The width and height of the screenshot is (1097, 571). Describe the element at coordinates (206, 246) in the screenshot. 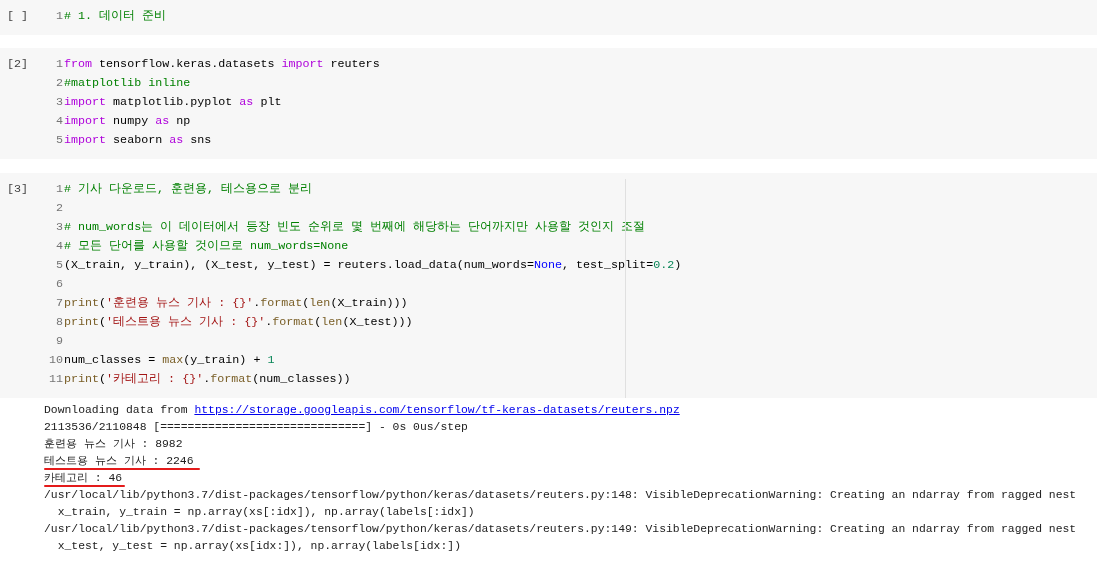

I see `code-line: # 모든 단어를 사용할 것이므로 num_words=None` at that location.